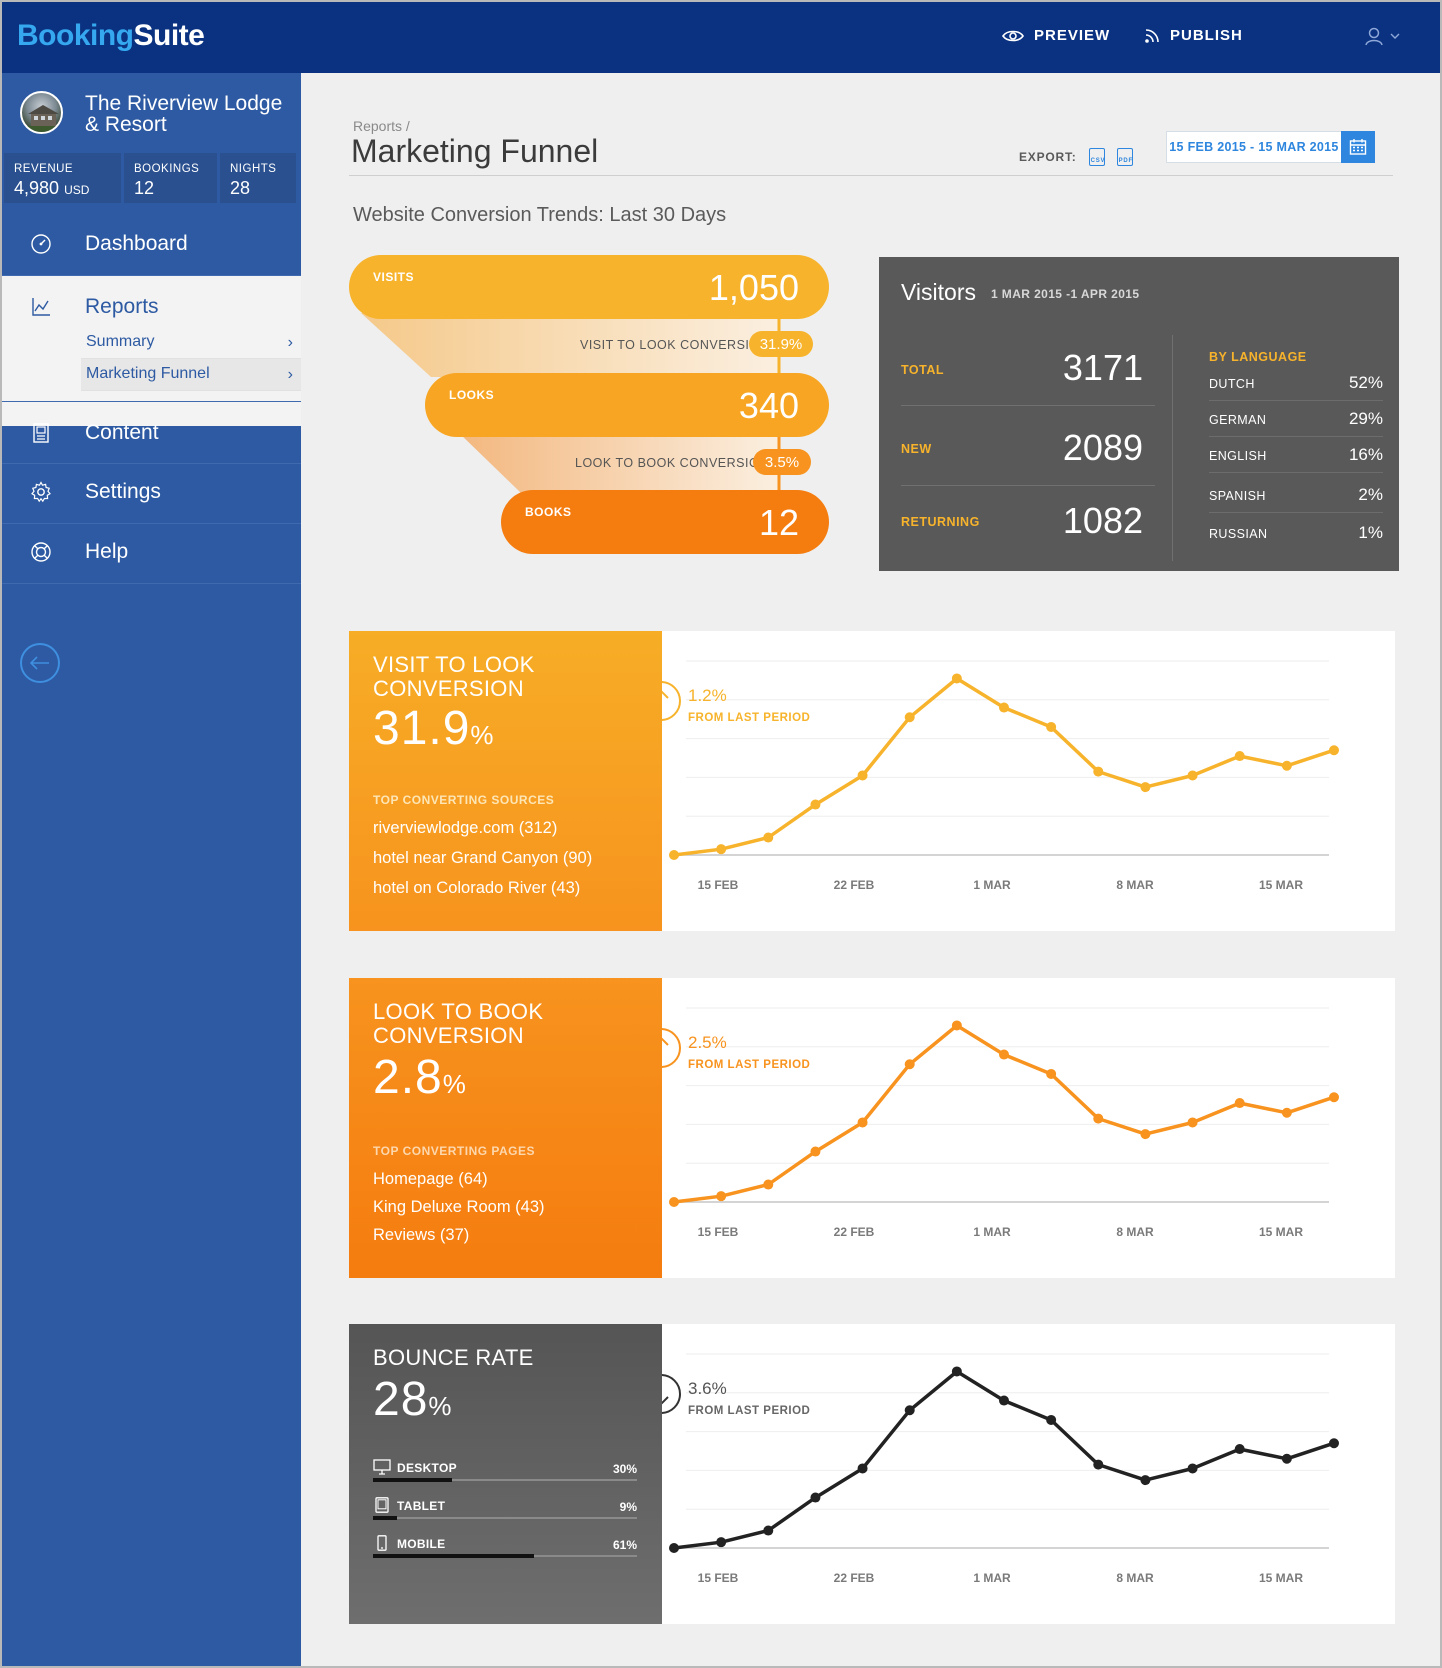  I want to click on page-item: Reviews (37), so click(421, 1235).